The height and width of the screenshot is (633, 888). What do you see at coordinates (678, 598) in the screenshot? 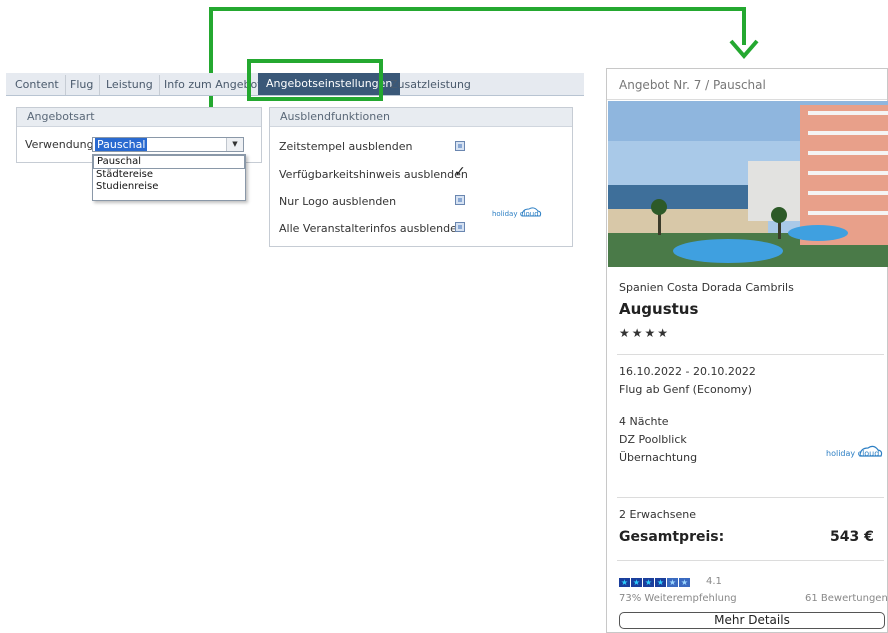
I see `recommendation-rate: 73% Weiterempfehlung` at bounding box center [678, 598].